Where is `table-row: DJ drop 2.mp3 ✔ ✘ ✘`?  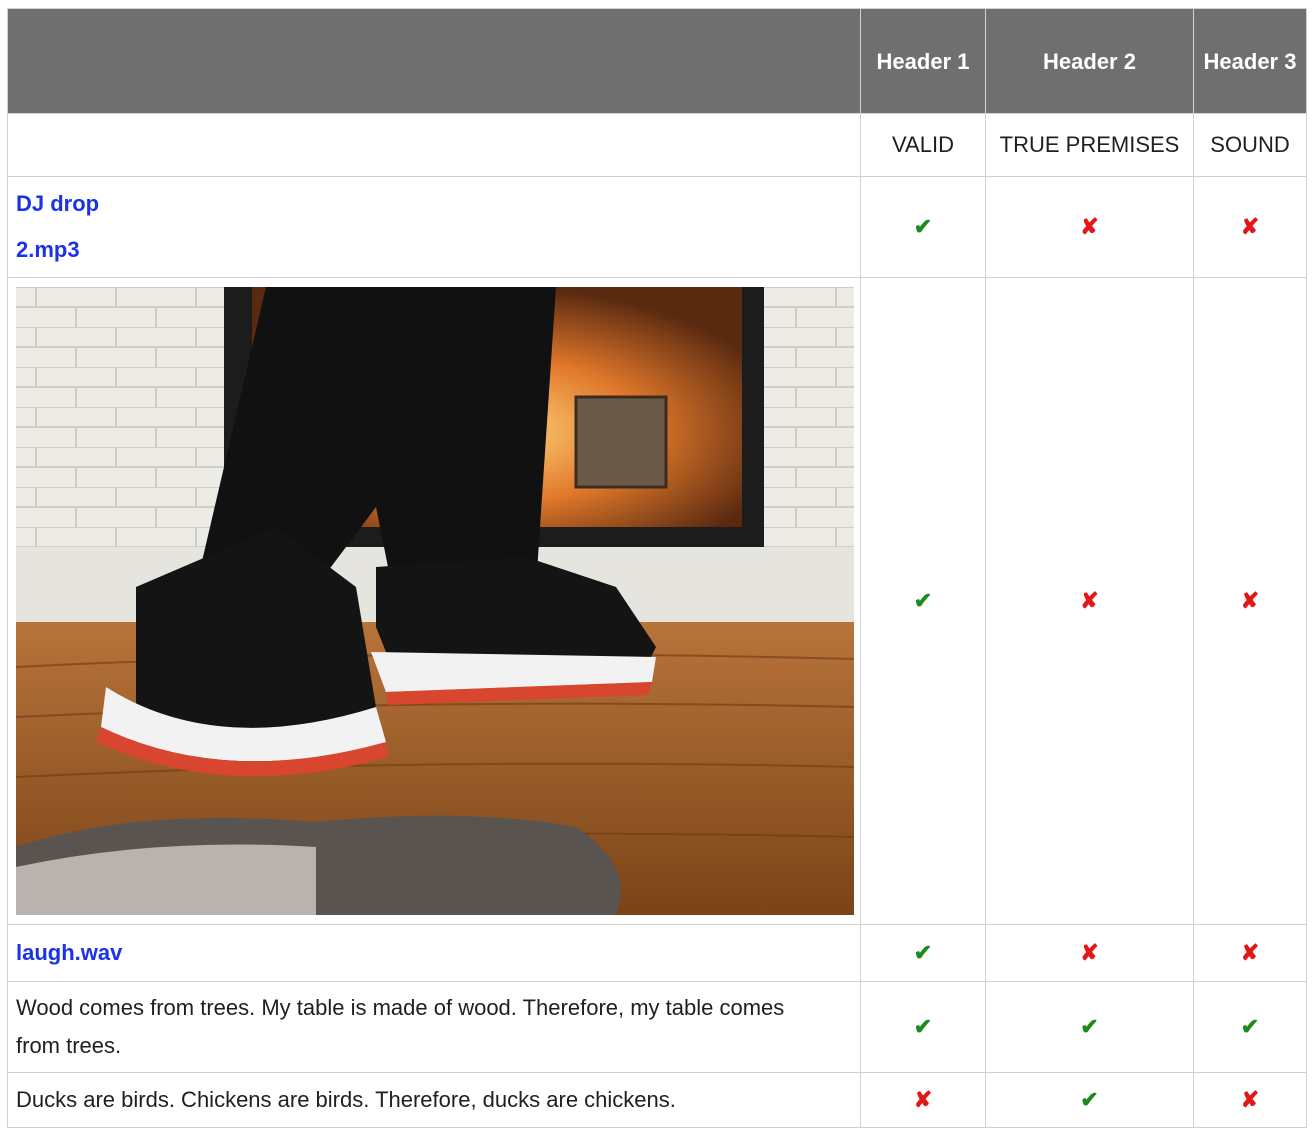 table-row: DJ drop 2.mp3 ✔ ✘ ✘ is located at coordinates (657, 227).